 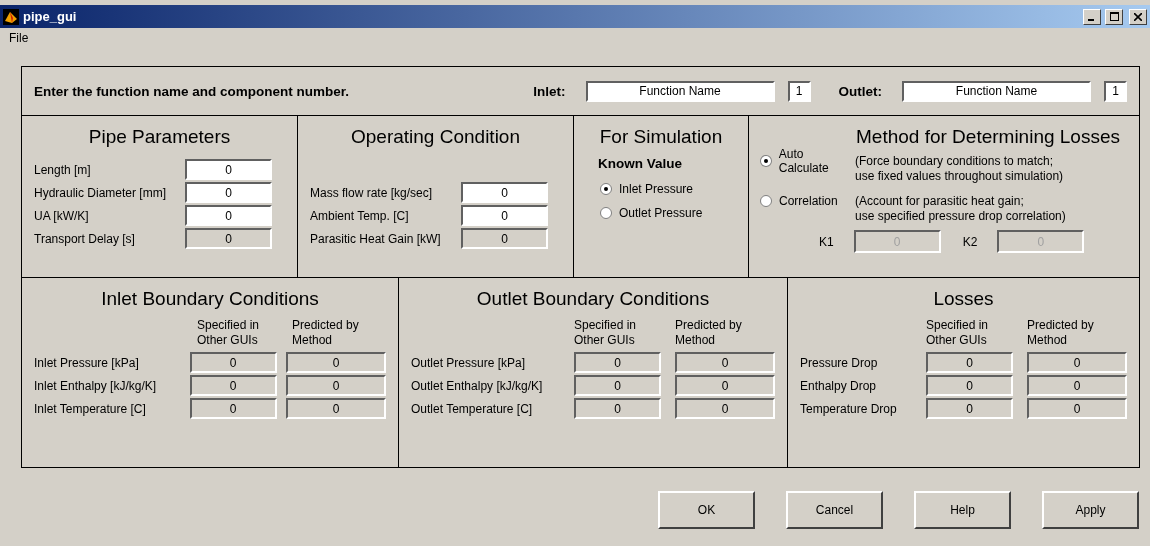 I want to click on field-label: Outlet Enthalpy [kJ/kg/K], so click(x=477, y=385).